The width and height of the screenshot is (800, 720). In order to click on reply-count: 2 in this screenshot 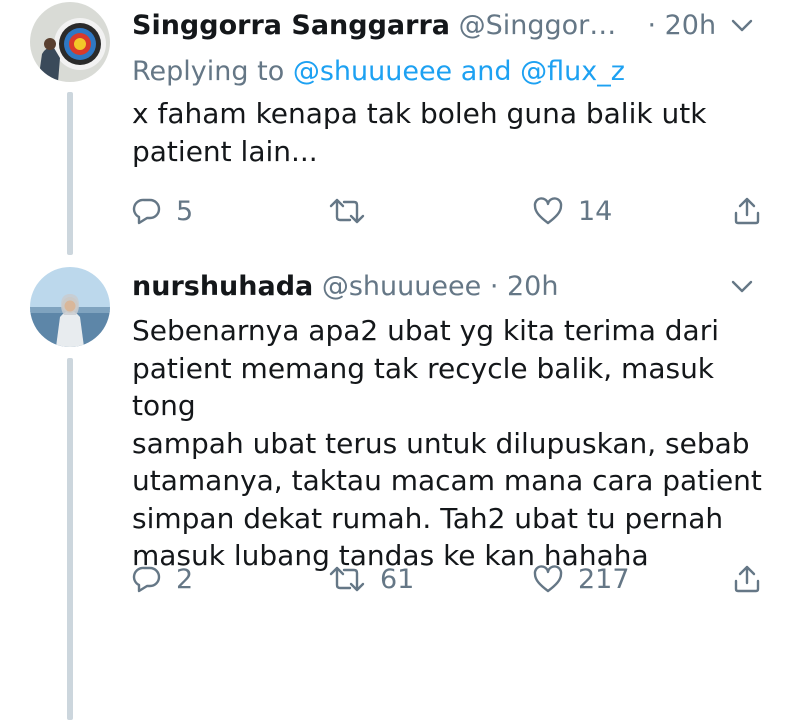, I will do `click(185, 579)`.